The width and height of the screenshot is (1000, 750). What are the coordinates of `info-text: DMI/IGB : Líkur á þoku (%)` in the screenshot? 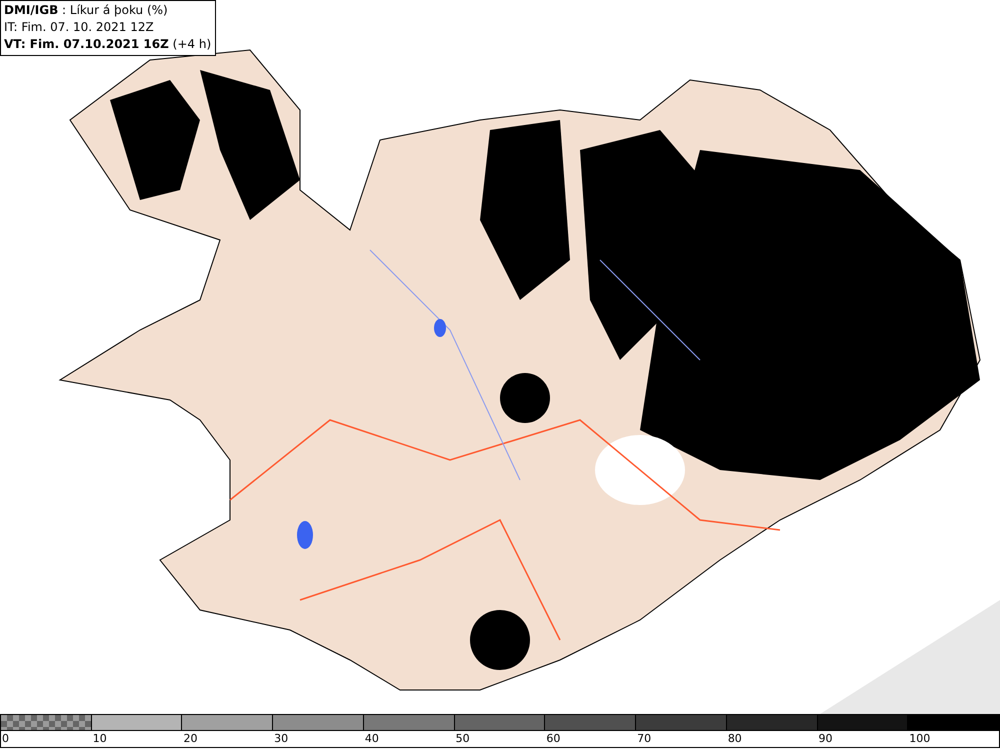 It's located at (86, 10).